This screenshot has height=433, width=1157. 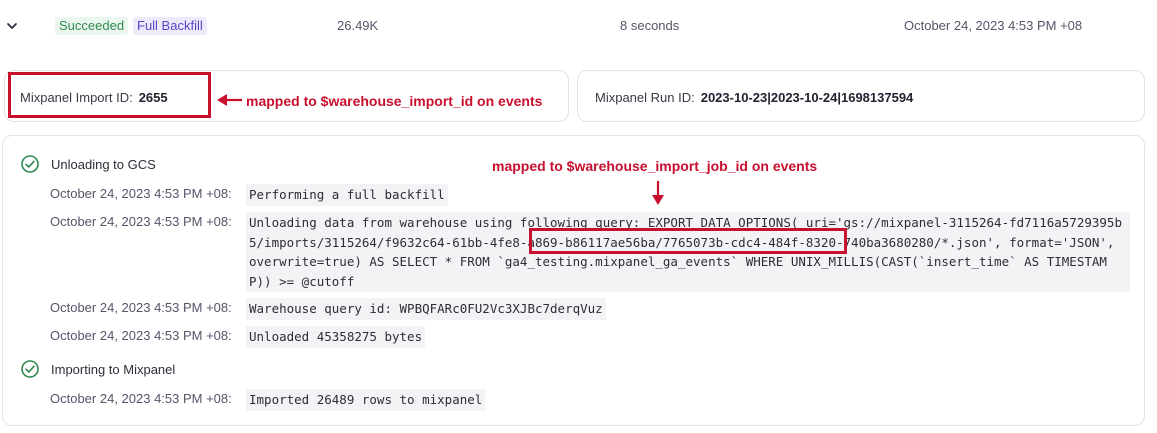 What do you see at coordinates (347, 195) in the screenshot?
I see `log-message: Performing a full backfill` at bounding box center [347, 195].